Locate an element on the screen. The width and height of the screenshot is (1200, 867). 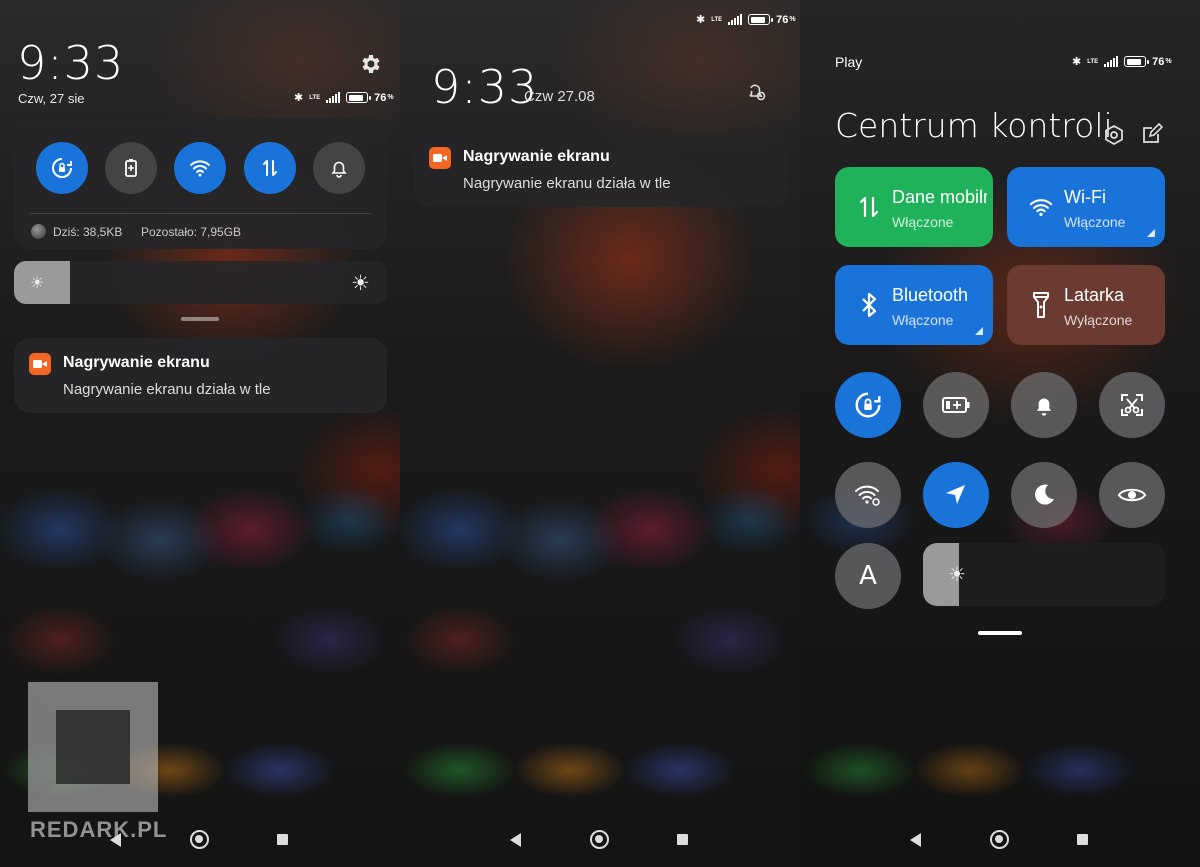
brightness-high-icon: ☀ is located at coordinates (360, 283).